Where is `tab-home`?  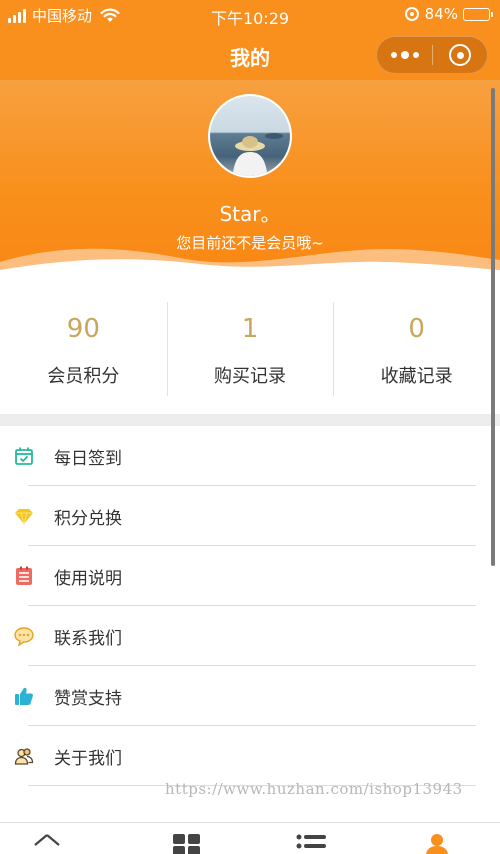 tab-home is located at coordinates (47, 843).